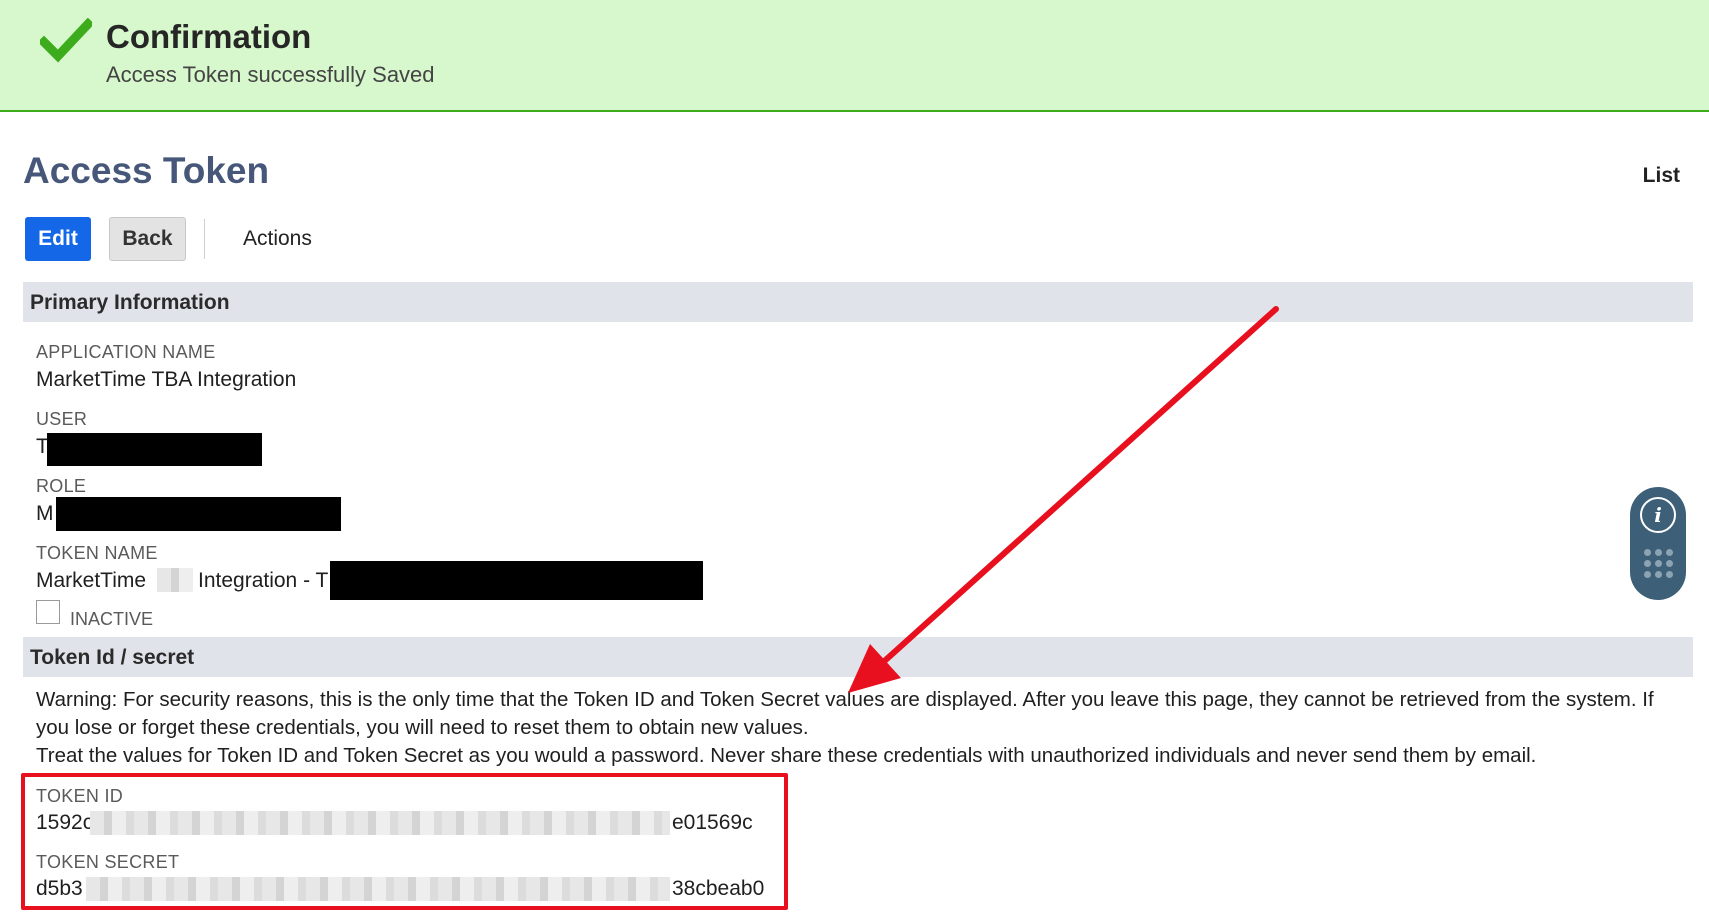 The width and height of the screenshot is (1709, 913). What do you see at coordinates (209, 36) in the screenshot?
I see `banner-title: Confirmation` at bounding box center [209, 36].